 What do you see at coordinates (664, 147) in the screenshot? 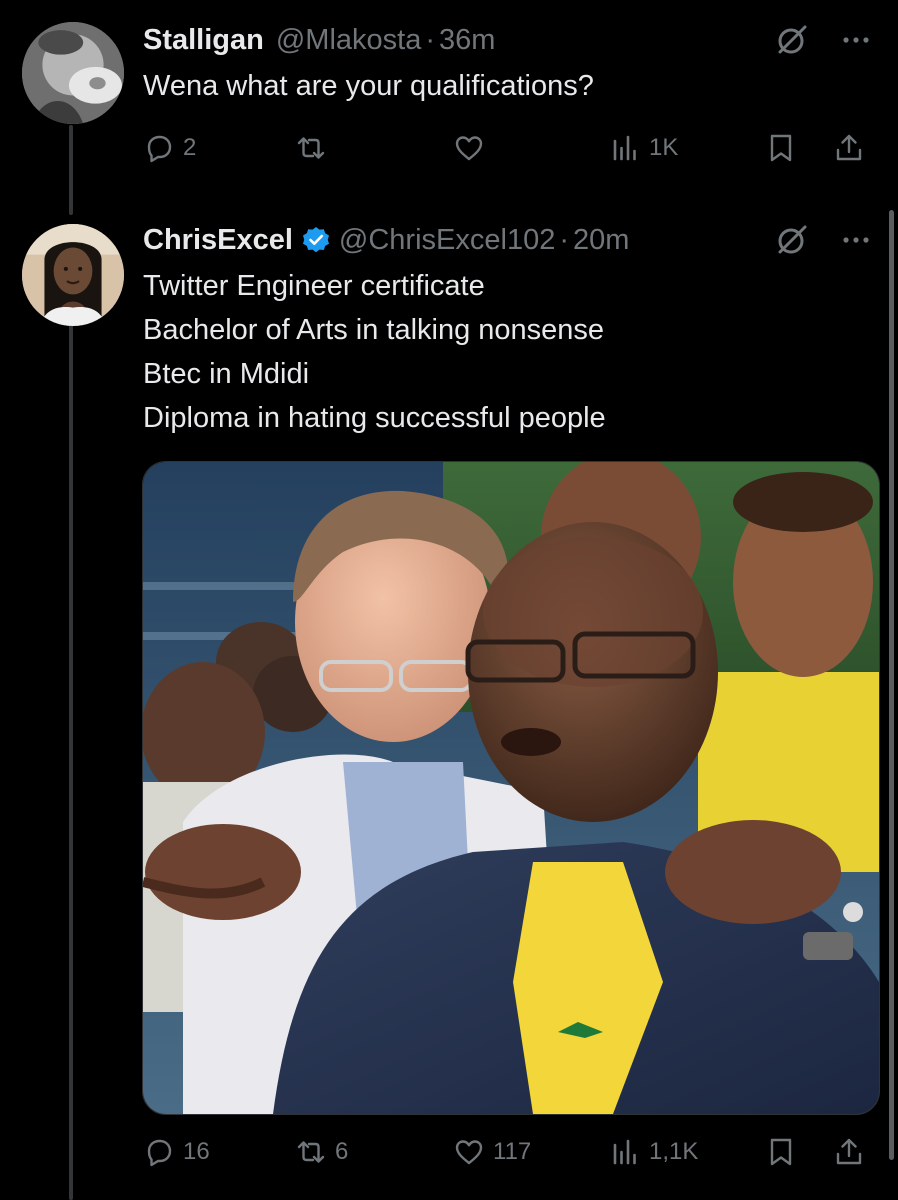
I see `view-count: 1K` at bounding box center [664, 147].